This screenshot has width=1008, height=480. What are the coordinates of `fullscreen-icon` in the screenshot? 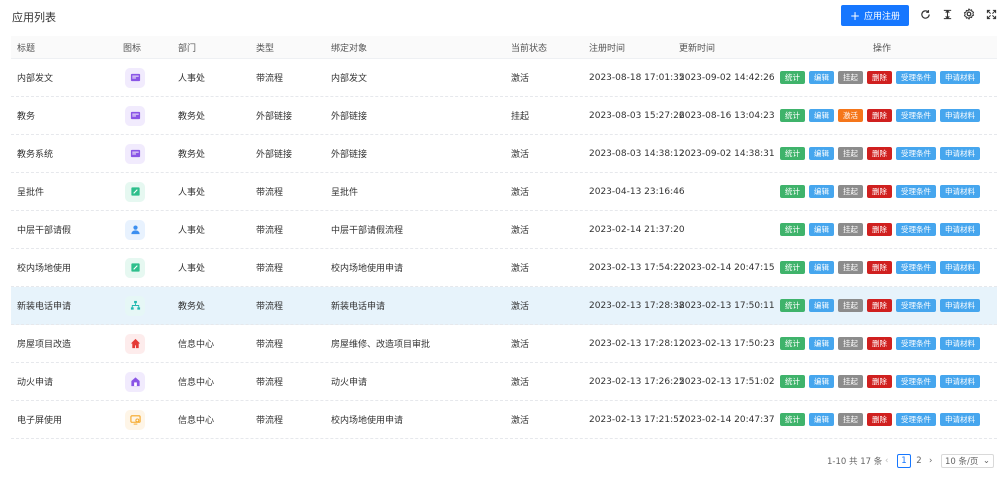 It's located at (991, 14).